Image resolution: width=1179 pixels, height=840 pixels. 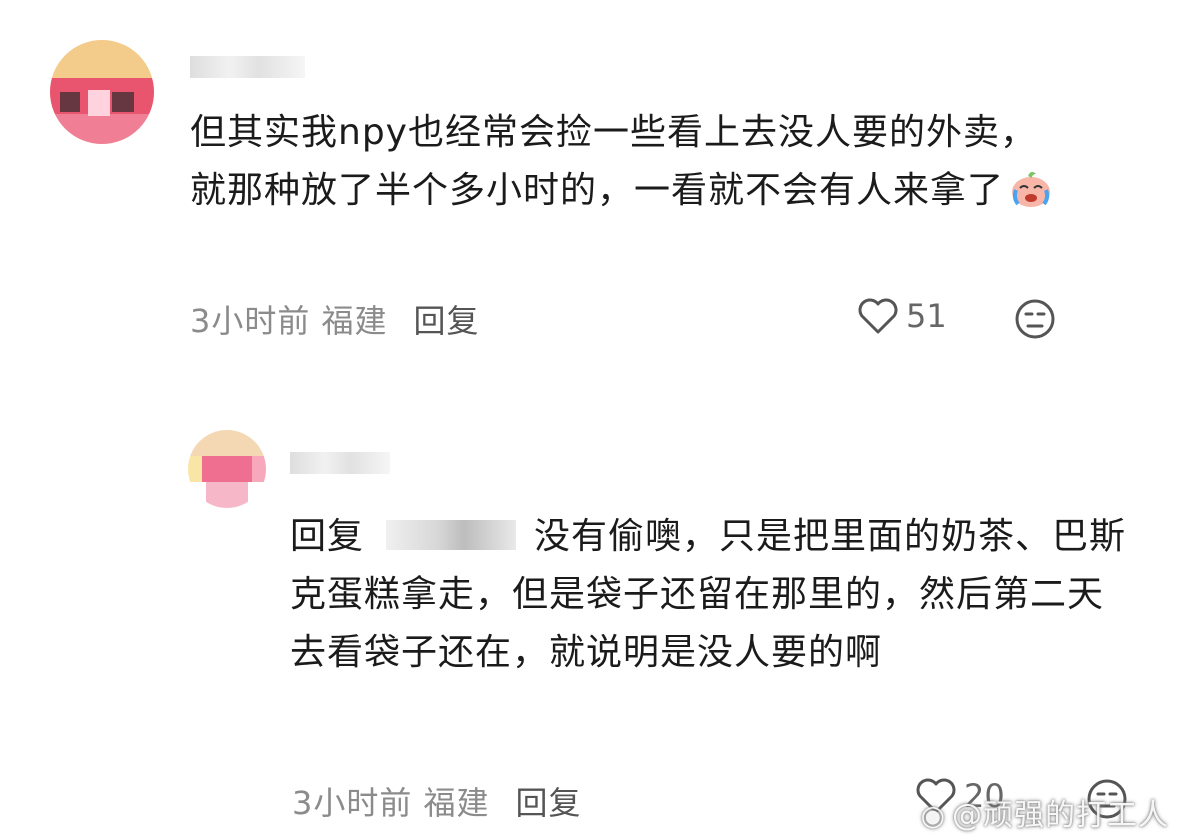 What do you see at coordinates (102, 92) in the screenshot?
I see `avatar` at bounding box center [102, 92].